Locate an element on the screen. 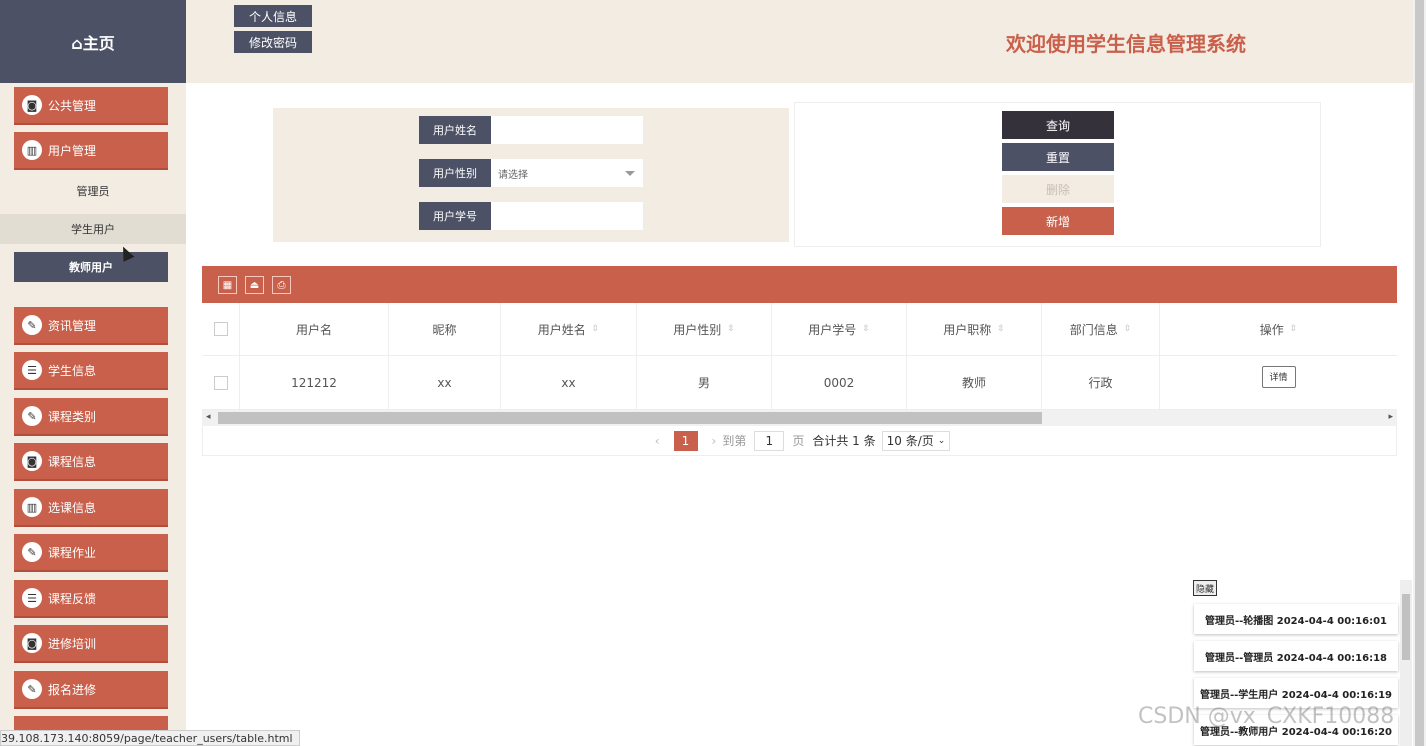 The width and height of the screenshot is (1426, 746). scroll-right-icon: ▸ is located at coordinates (1390, 417).